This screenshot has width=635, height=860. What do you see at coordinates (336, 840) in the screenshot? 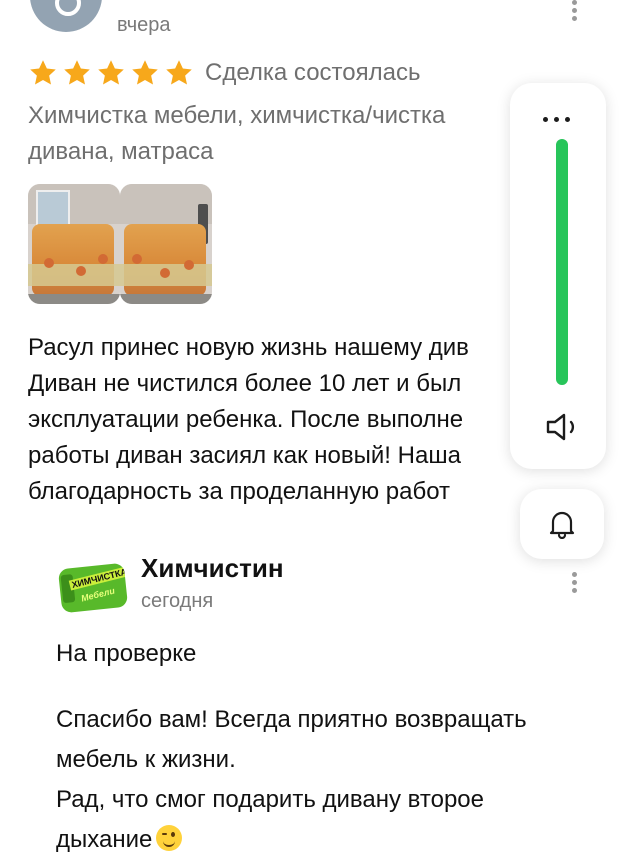
I see `answer-line-last: дыхание` at bounding box center [336, 840].